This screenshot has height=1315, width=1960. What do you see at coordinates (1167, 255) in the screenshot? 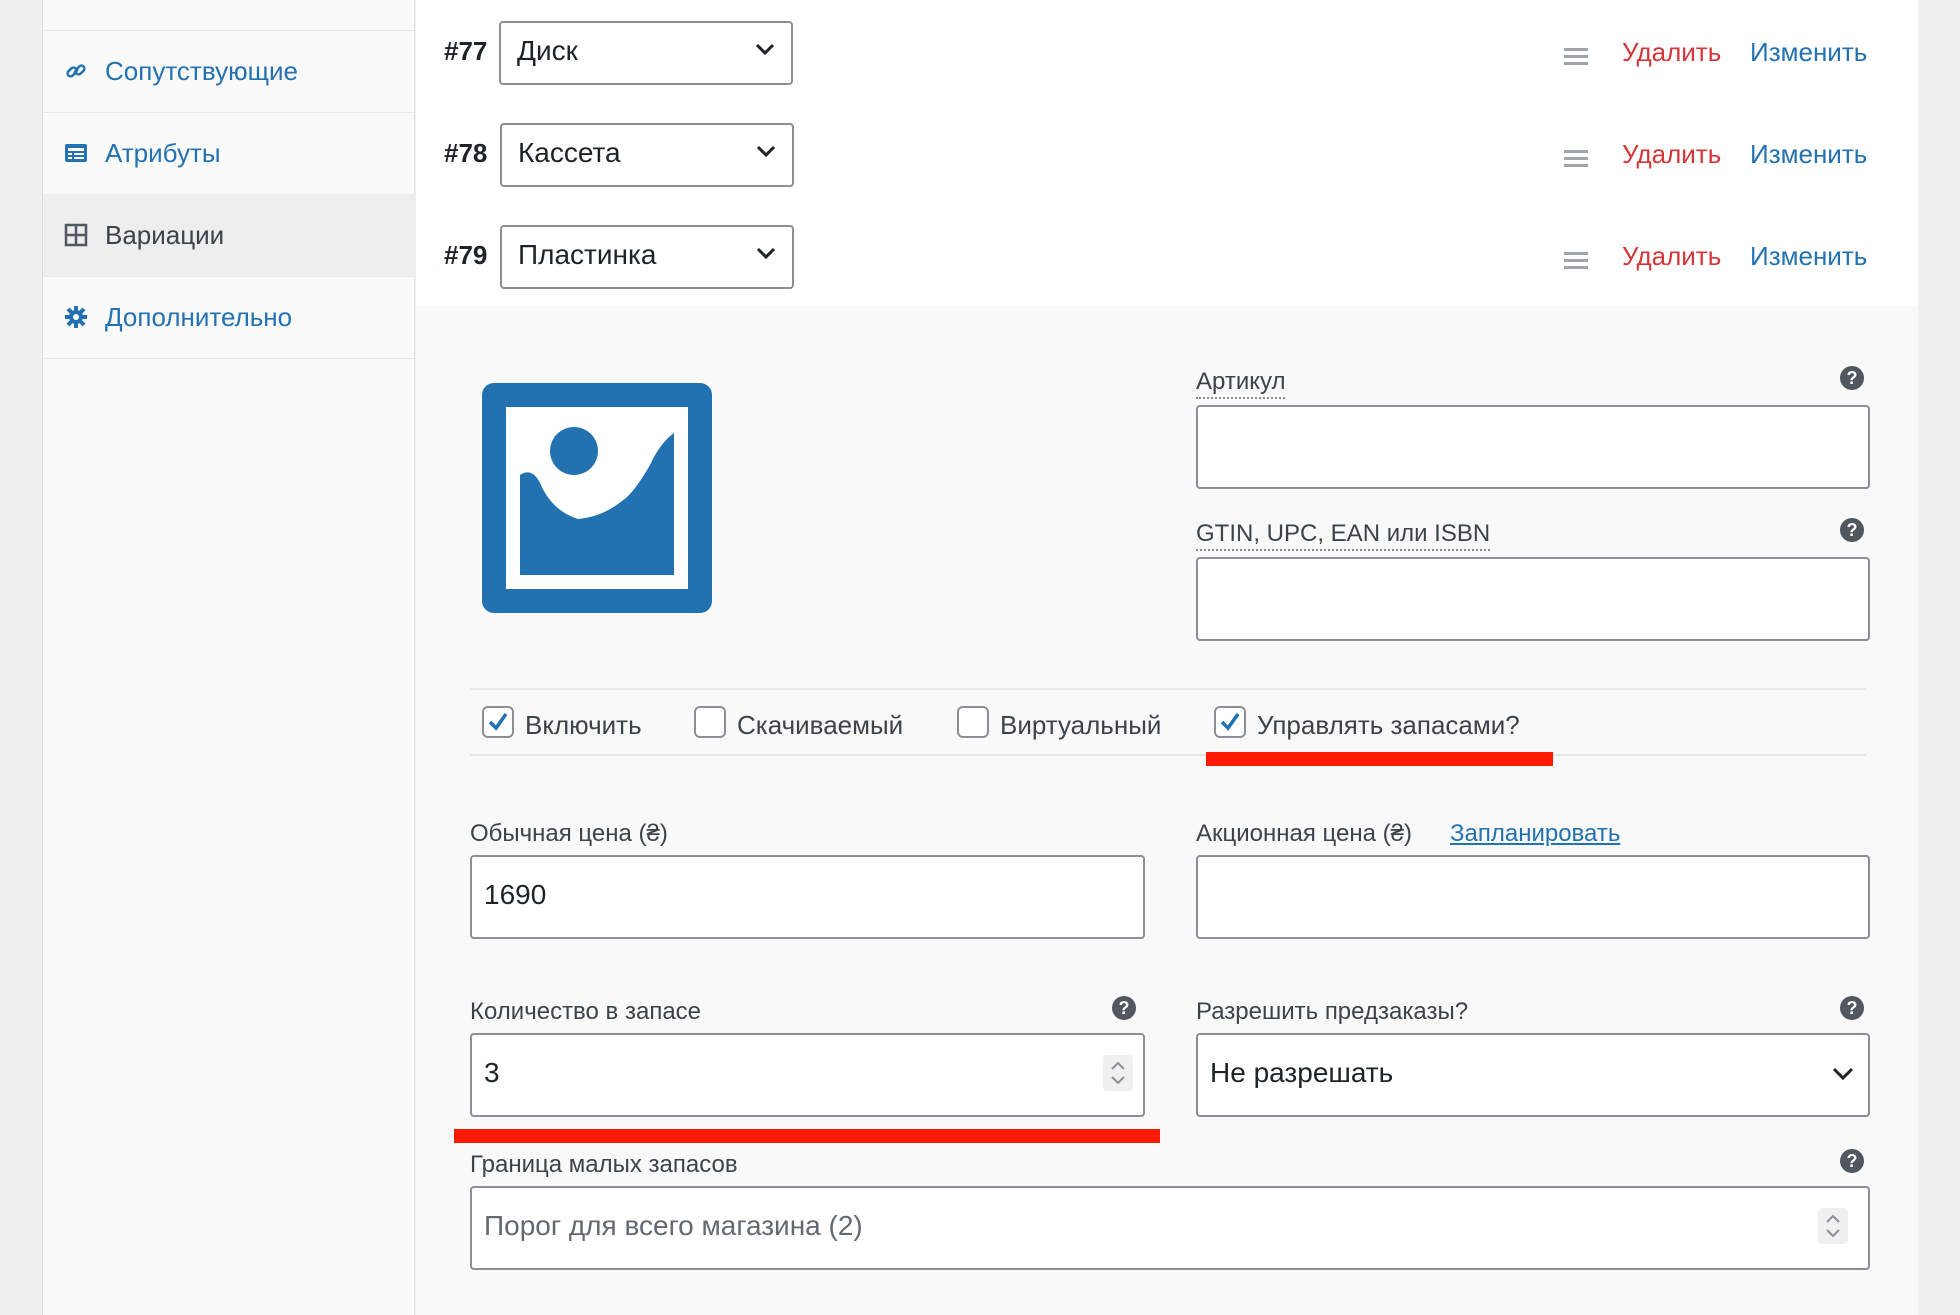
I see `variation-row: #79 Пластинка Удалить Изменить` at bounding box center [1167, 255].